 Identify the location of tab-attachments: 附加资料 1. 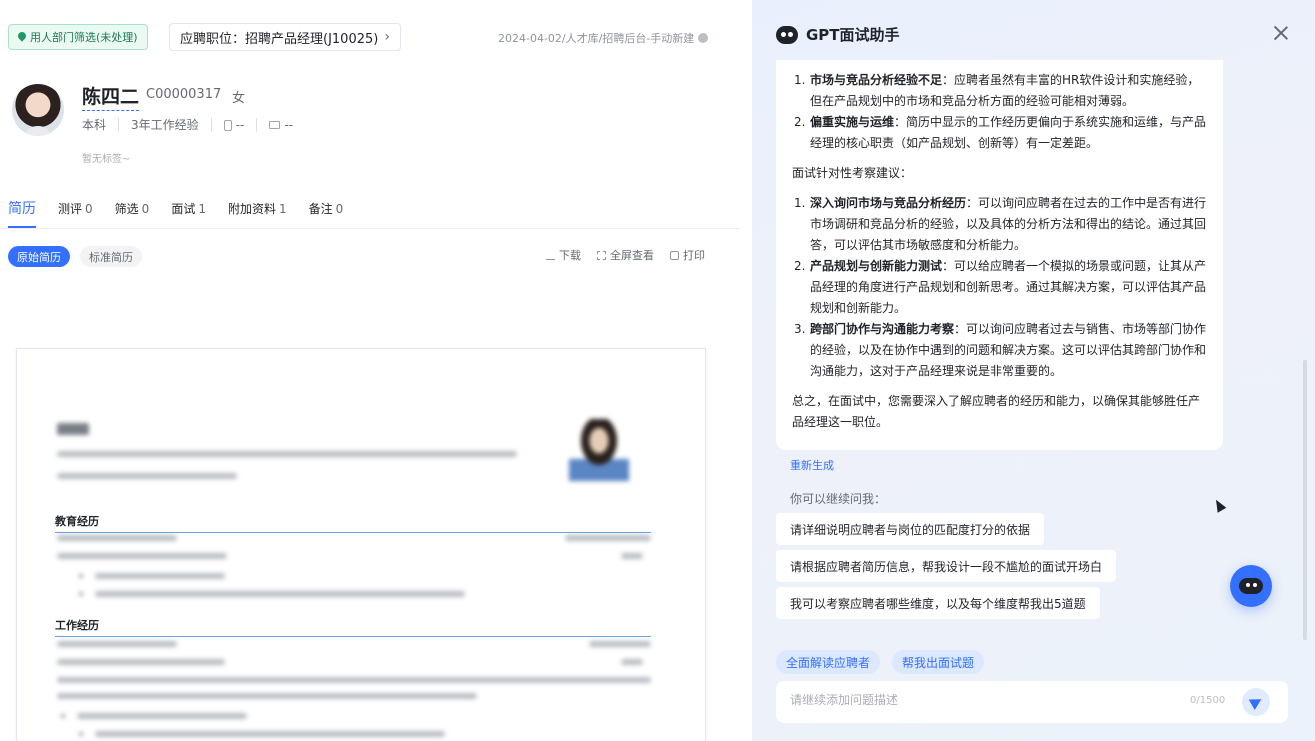
(257, 212).